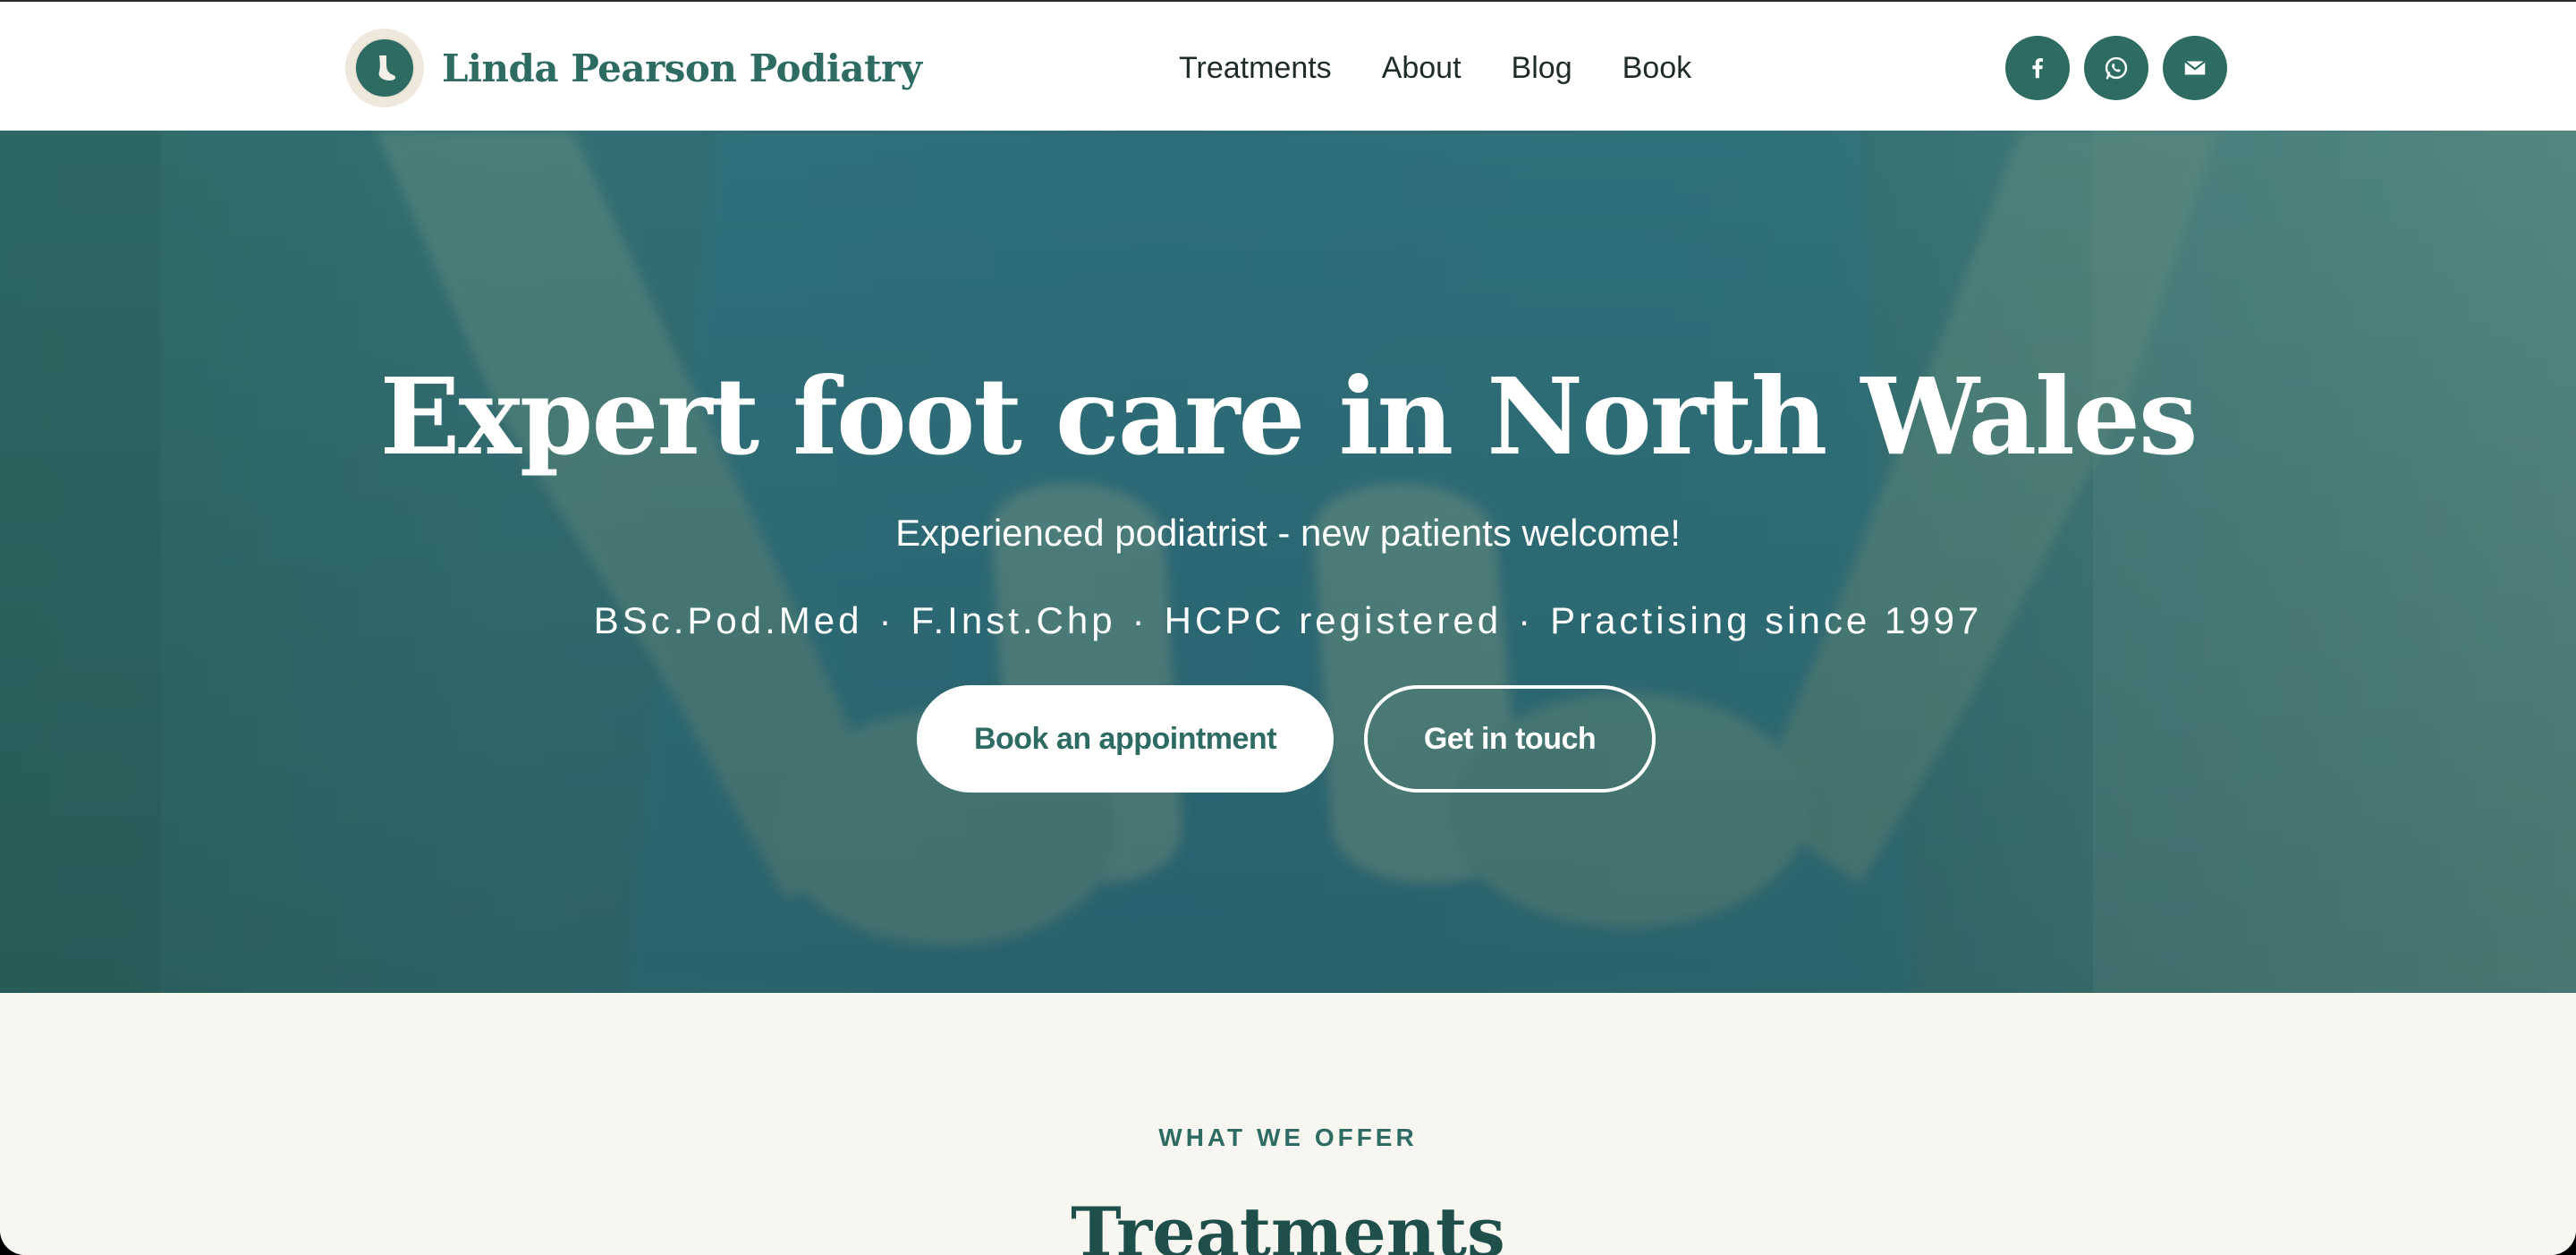 Image resolution: width=2576 pixels, height=1255 pixels. I want to click on main-nav: Treatments About Blog Book, so click(1435, 68).